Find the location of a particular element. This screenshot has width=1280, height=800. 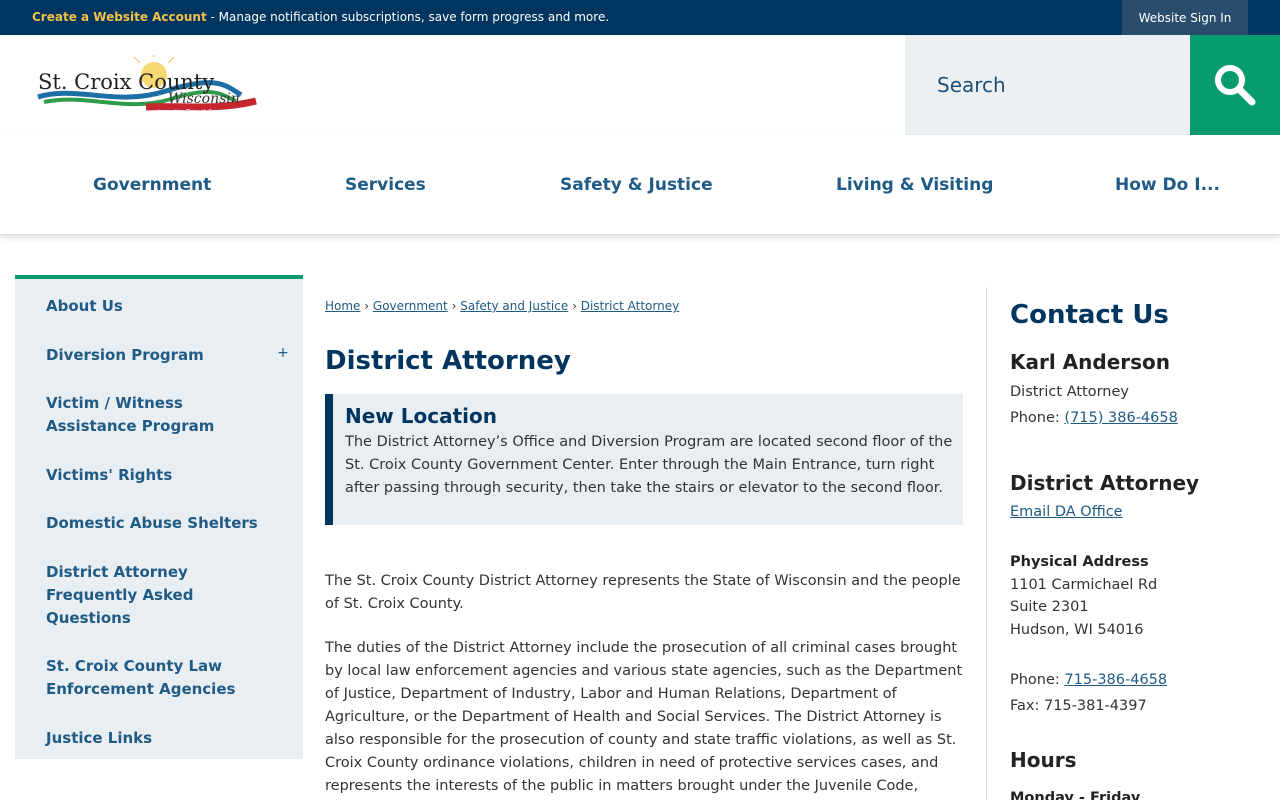

nav-services: Services is located at coordinates (385, 185).